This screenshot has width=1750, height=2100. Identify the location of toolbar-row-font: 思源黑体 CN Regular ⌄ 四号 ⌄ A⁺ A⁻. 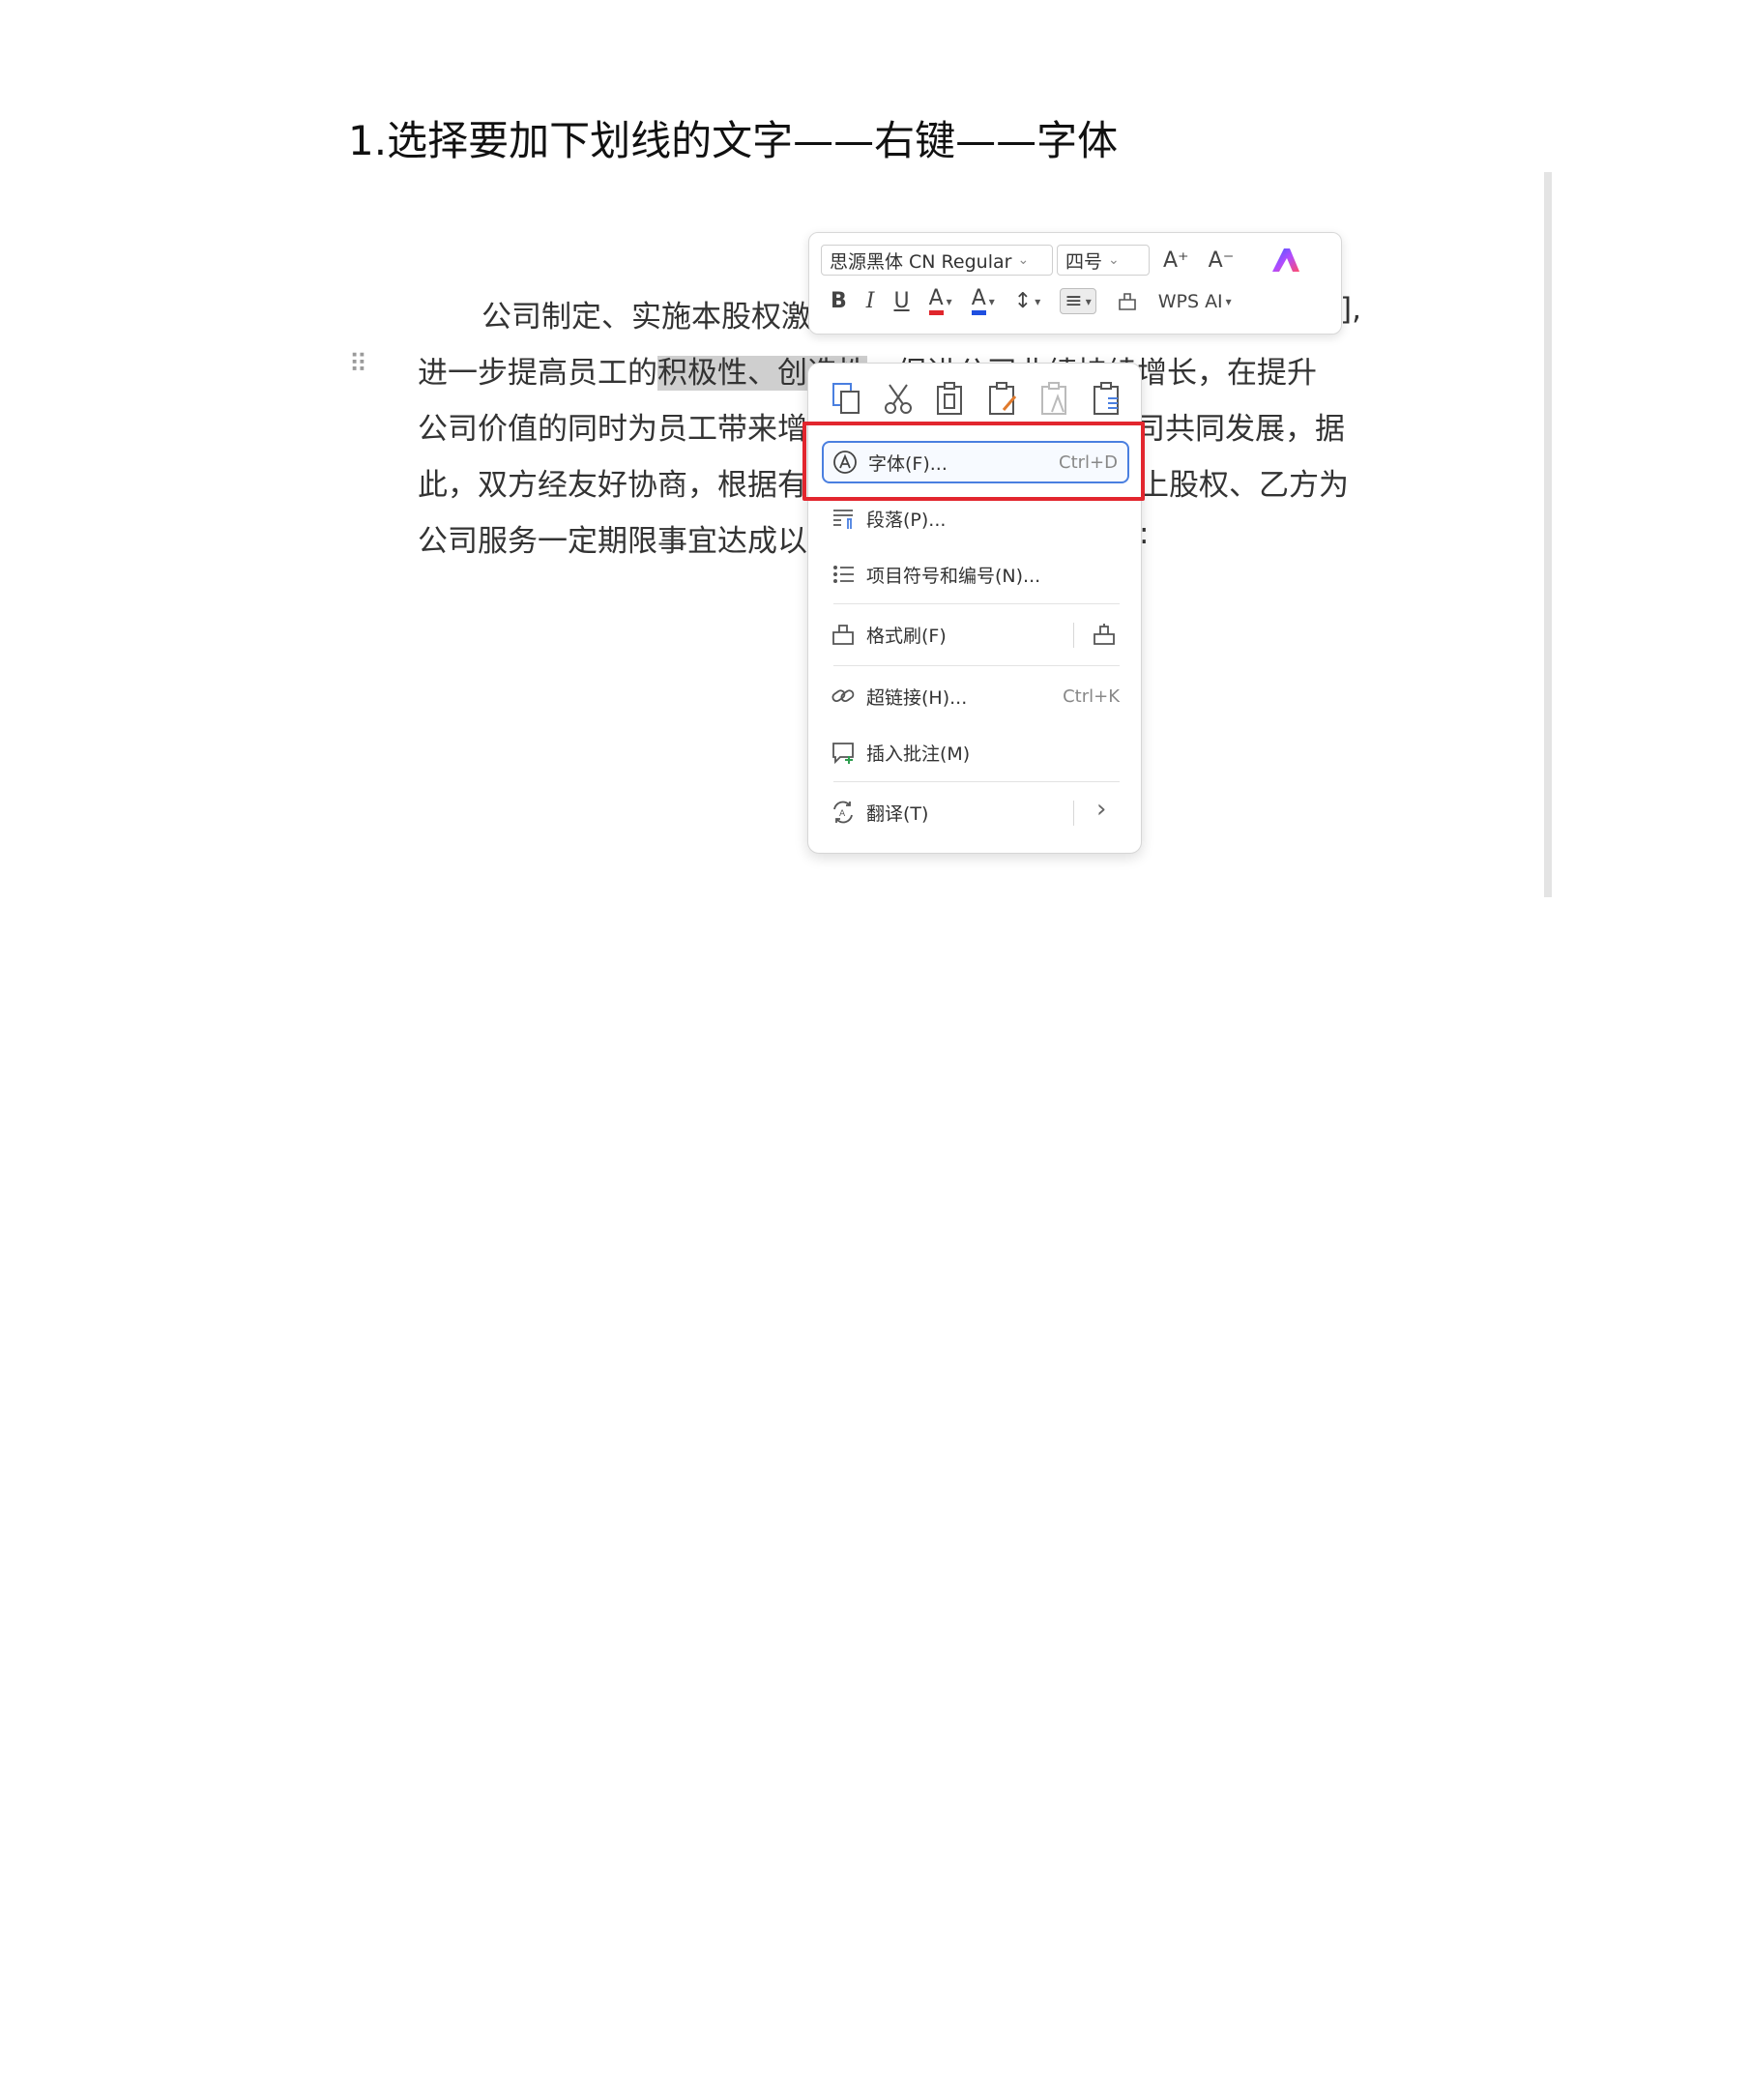
(1062, 260).